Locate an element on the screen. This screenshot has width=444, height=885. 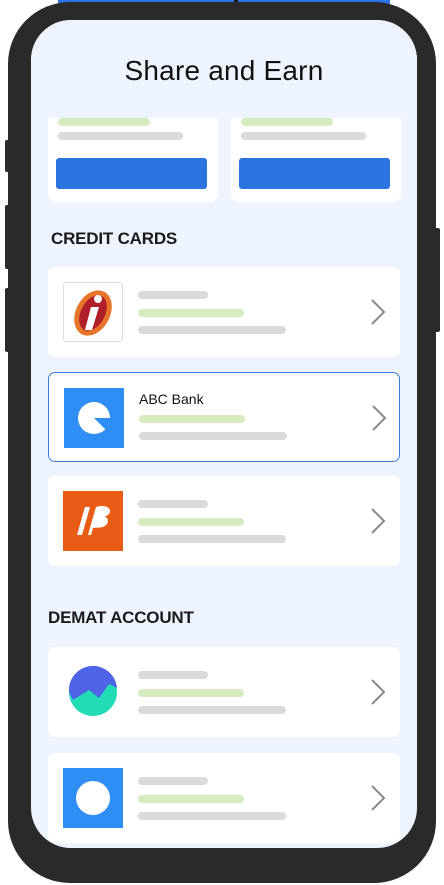
demat-circle-logo is located at coordinates (93, 798).